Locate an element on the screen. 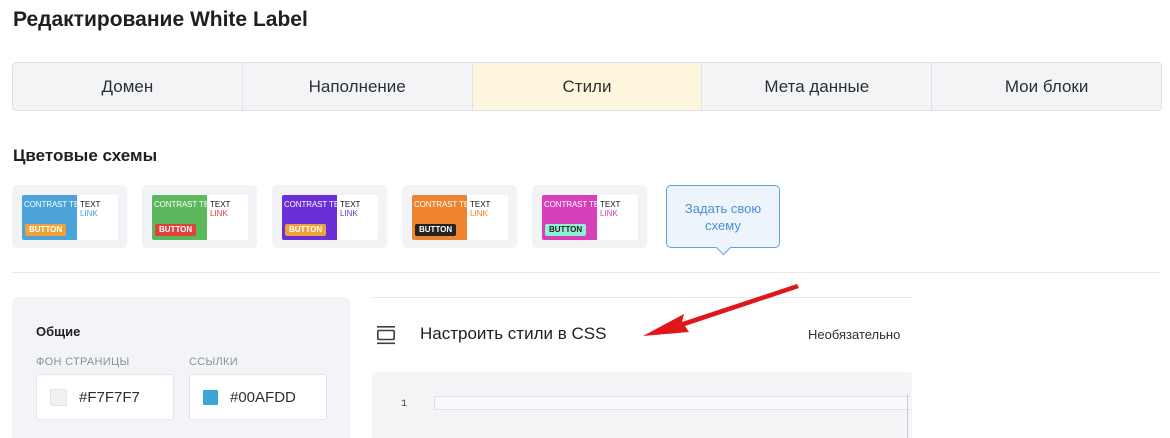 This screenshot has width=1170, height=438. section-divider is located at coordinates (586, 272).